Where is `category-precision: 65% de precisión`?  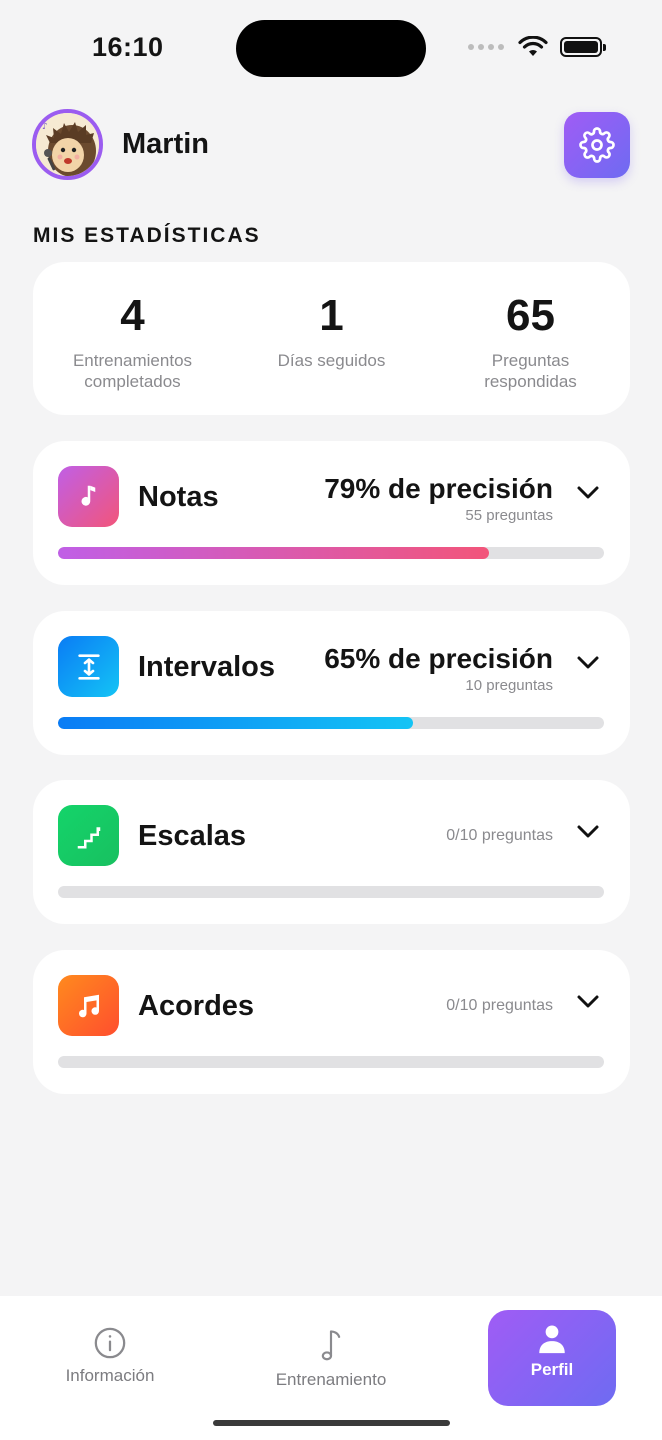
category-precision: 65% de precisión is located at coordinates (438, 658).